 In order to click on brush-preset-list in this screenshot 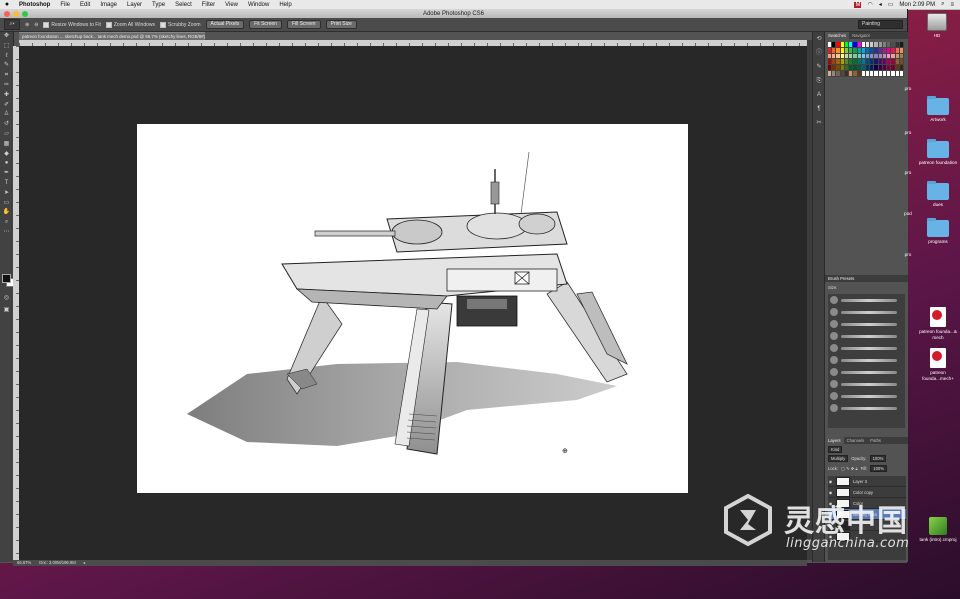, I will do `click(866, 361)`.